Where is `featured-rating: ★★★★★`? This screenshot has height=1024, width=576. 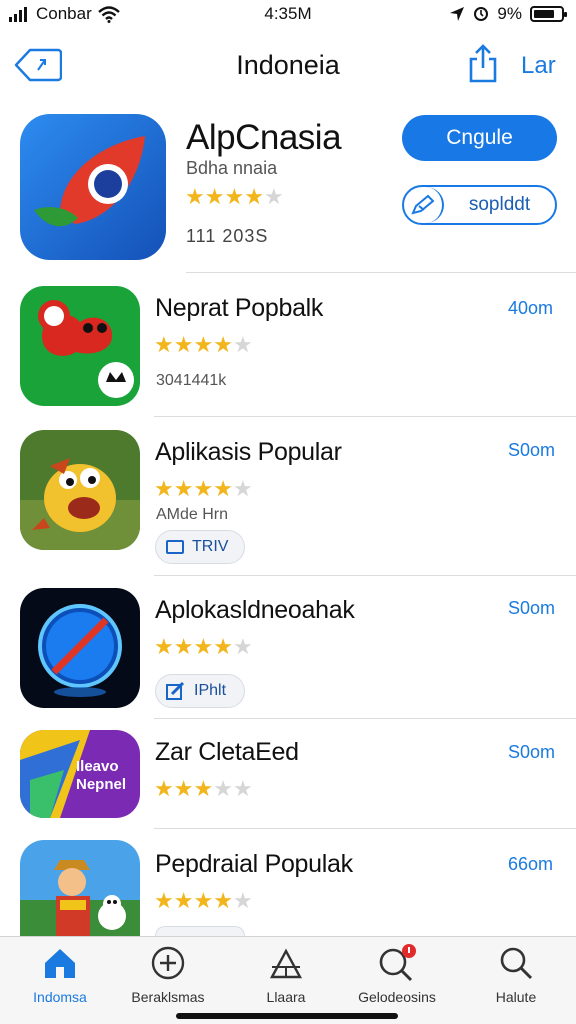
featured-rating: ★★★★★ is located at coordinates (234, 197).